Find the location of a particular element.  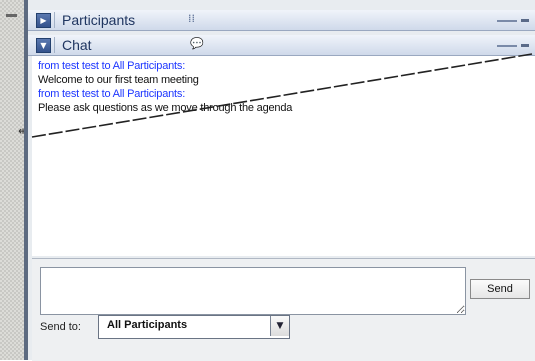

chat-panel-header: ▼ Chat 💬 is located at coordinates (281, 45).